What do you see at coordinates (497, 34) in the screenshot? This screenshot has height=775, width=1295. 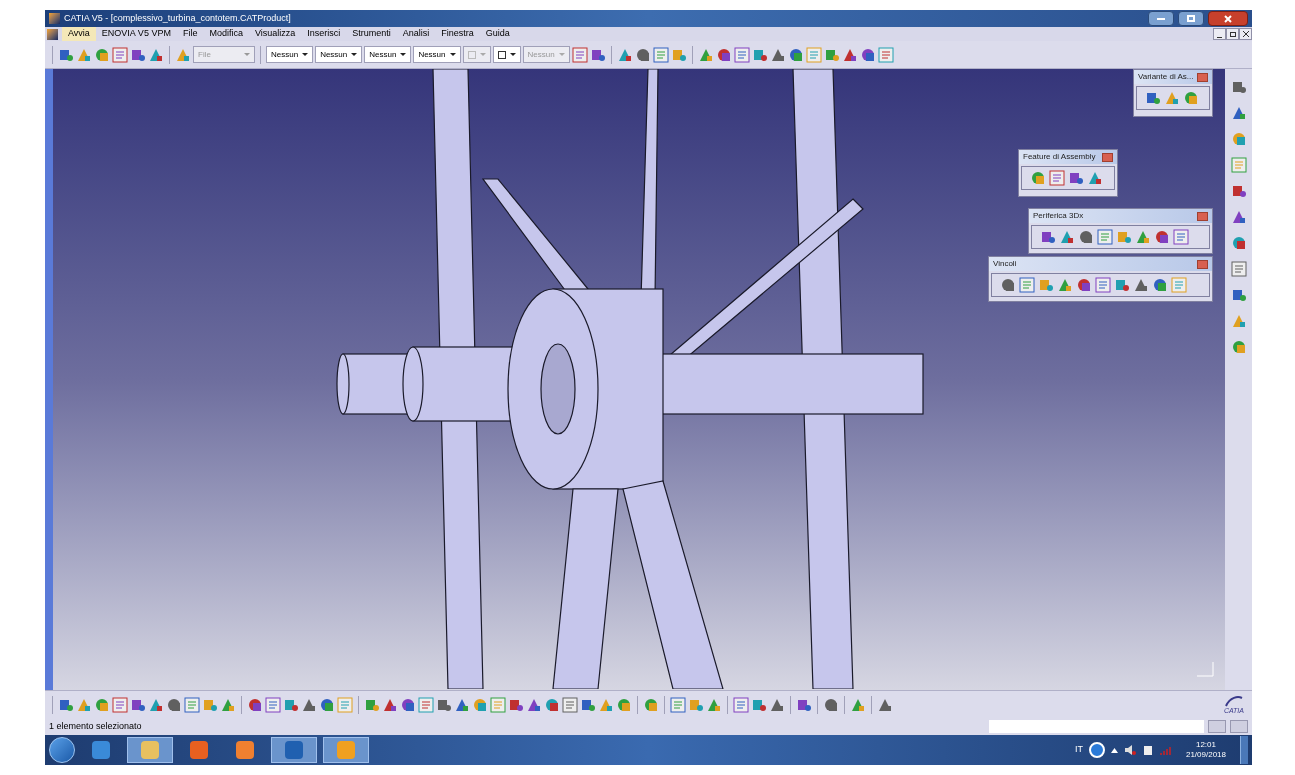 I see `menu-item: Guida` at bounding box center [497, 34].